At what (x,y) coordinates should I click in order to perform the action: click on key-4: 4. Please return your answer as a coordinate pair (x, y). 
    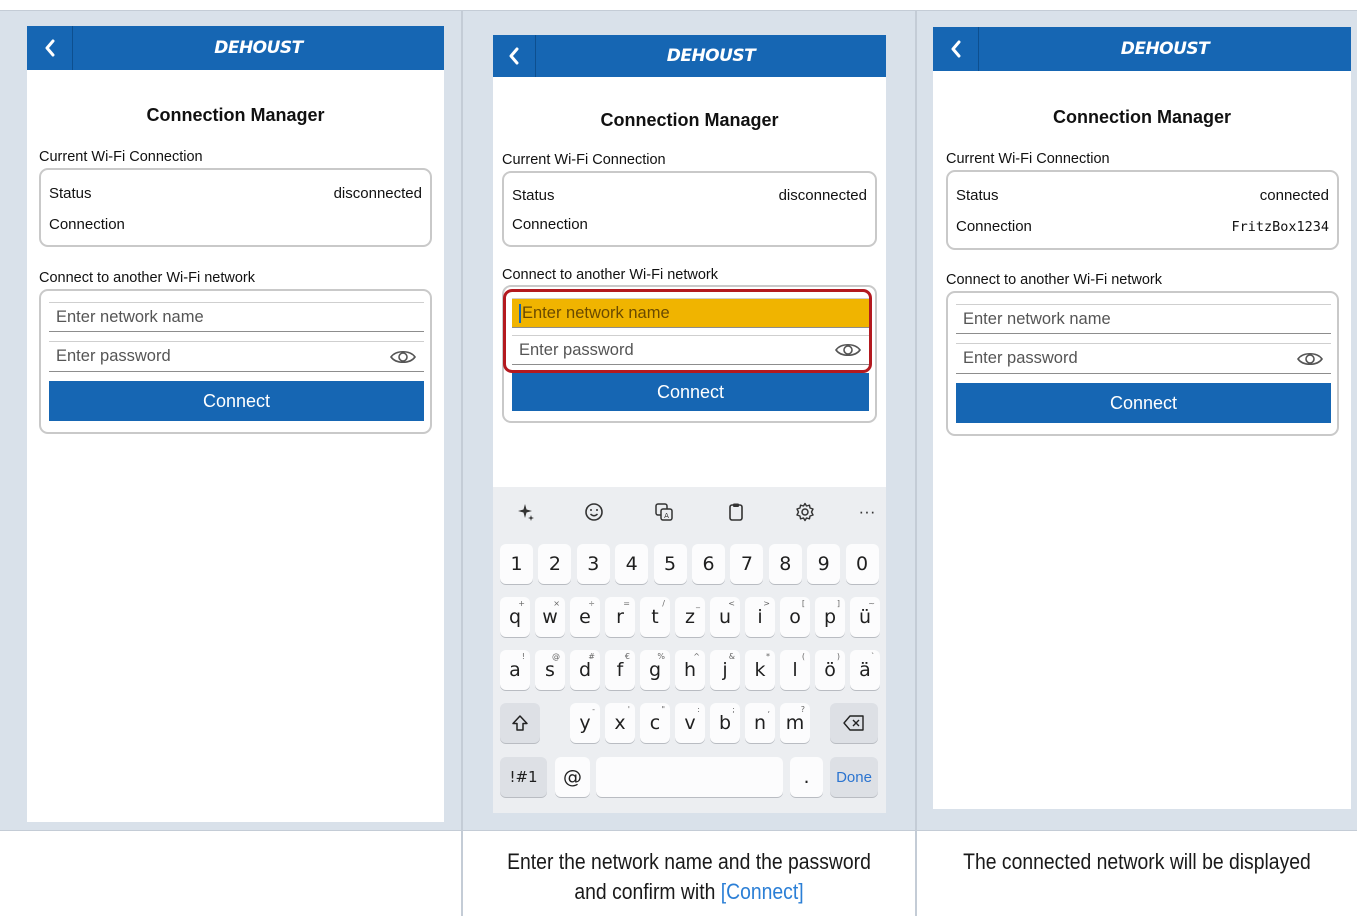
    Looking at the image, I should click on (632, 564).